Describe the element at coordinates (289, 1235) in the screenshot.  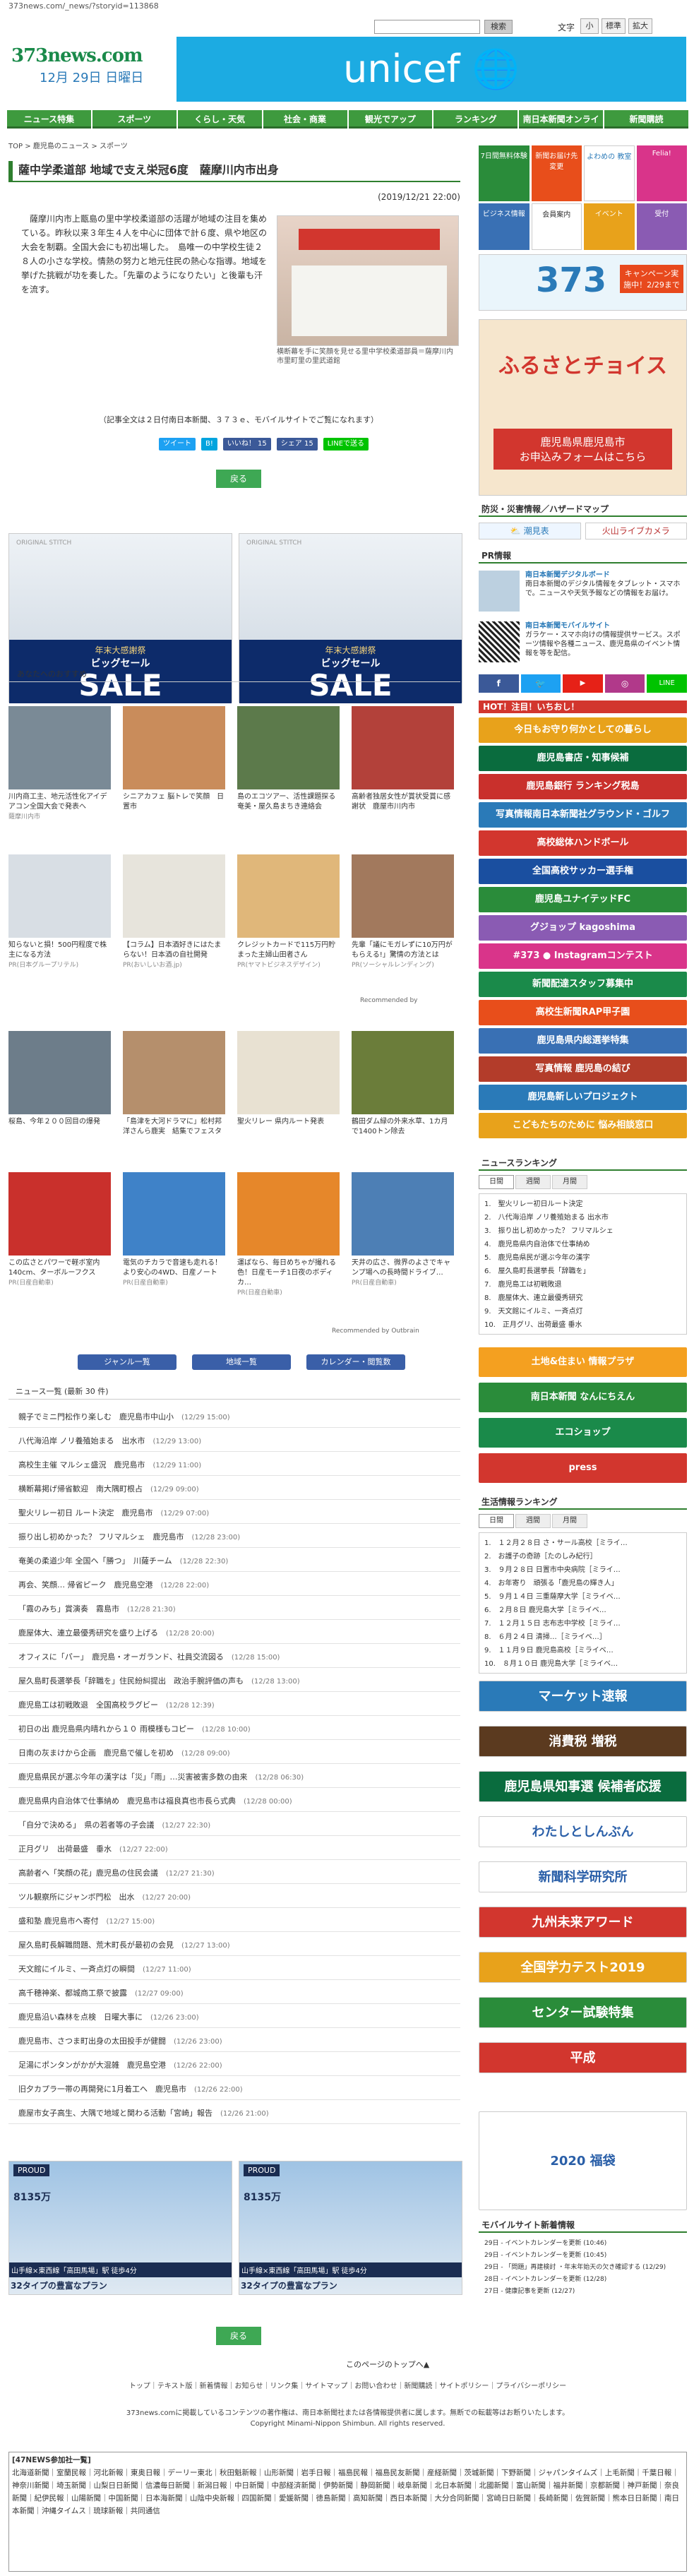
I see `recommend-card: 運ばなら、毎日めちゃが撮れる色！日産モーチ1日夜のボディカ… PR(日産自動車)` at that location.